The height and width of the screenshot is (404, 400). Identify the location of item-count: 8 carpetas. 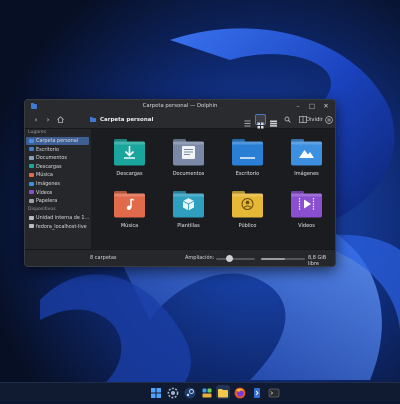
(103, 258).